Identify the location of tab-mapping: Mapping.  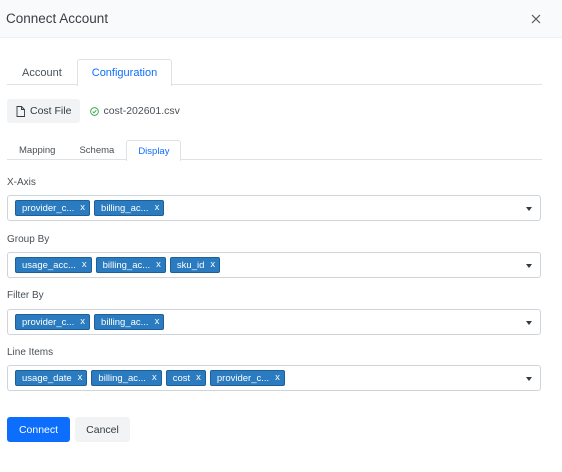
(37, 150).